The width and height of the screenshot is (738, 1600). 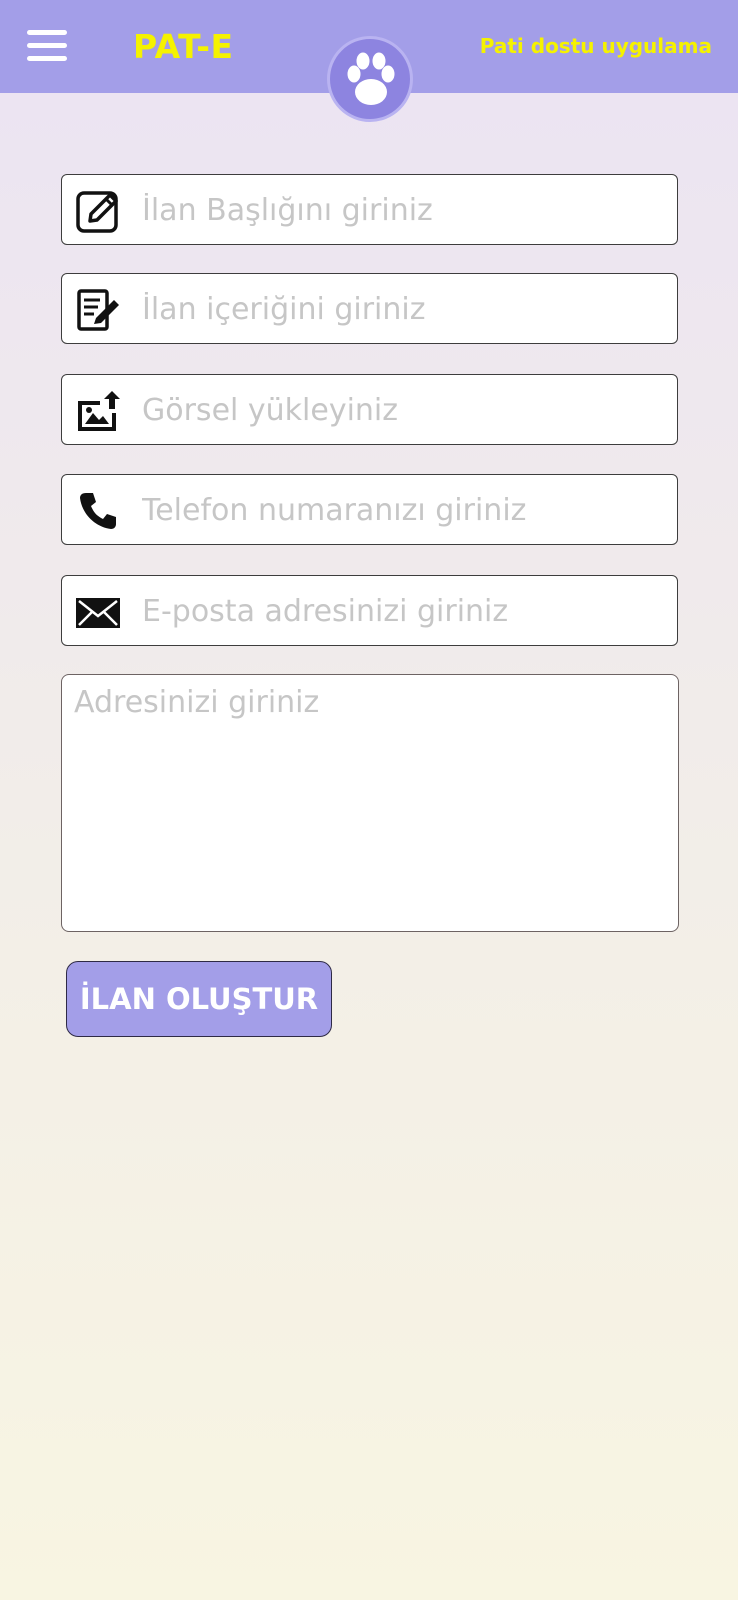 What do you see at coordinates (97, 212) in the screenshot?
I see `edit-icon` at bounding box center [97, 212].